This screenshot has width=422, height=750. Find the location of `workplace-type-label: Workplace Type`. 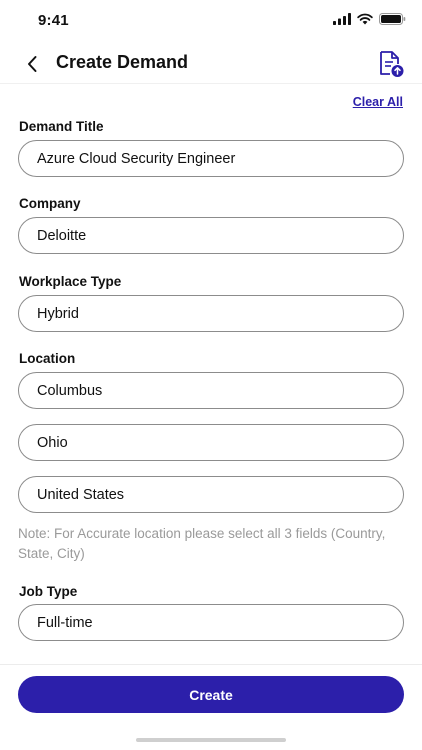

workplace-type-label: Workplace Type is located at coordinates (70, 281).